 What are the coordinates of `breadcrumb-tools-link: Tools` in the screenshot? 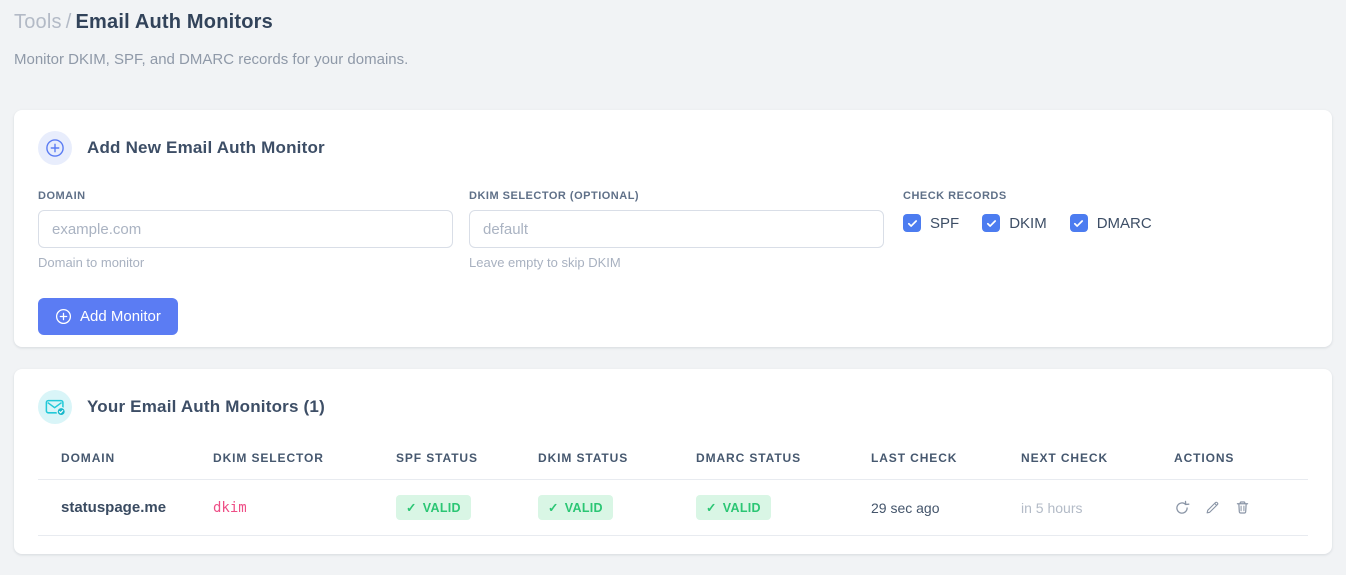 It's located at (38, 22).